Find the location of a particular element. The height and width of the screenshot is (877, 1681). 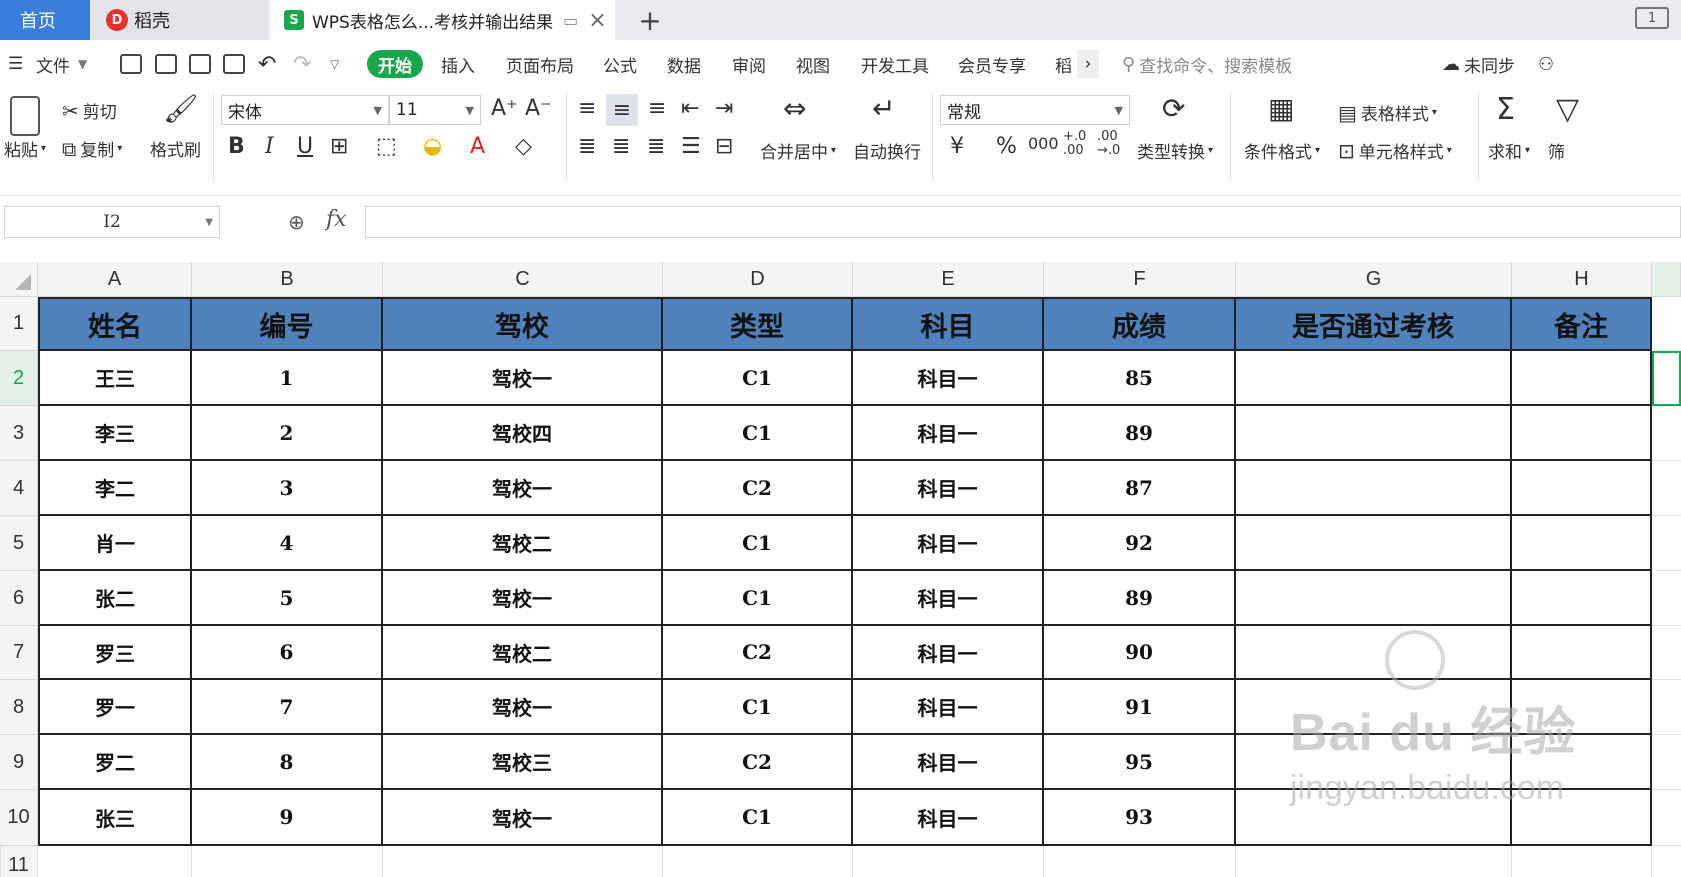

row-header-5: 5 is located at coordinates (19, 543).